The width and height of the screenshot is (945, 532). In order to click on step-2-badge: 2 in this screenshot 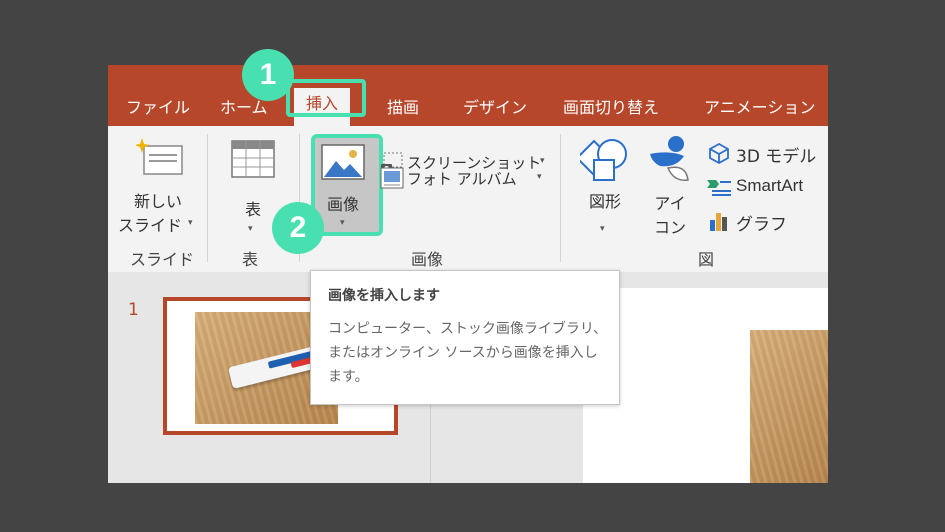, I will do `click(298, 228)`.